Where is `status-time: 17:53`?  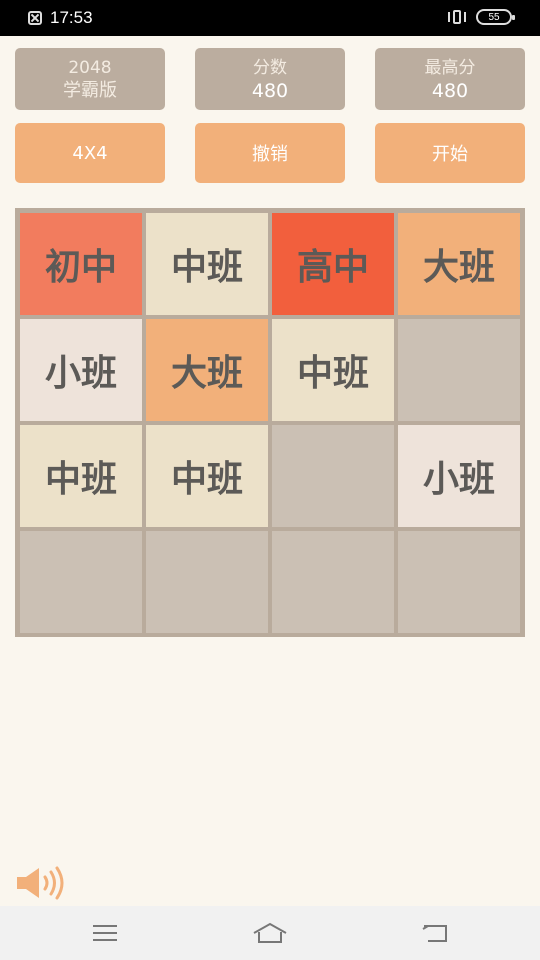 status-time: 17:53 is located at coordinates (71, 17).